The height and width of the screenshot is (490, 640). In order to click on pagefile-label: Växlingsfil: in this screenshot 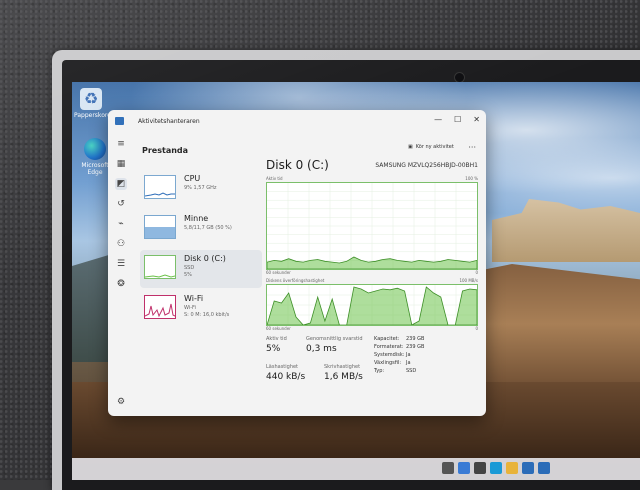, I will do `click(388, 363)`.